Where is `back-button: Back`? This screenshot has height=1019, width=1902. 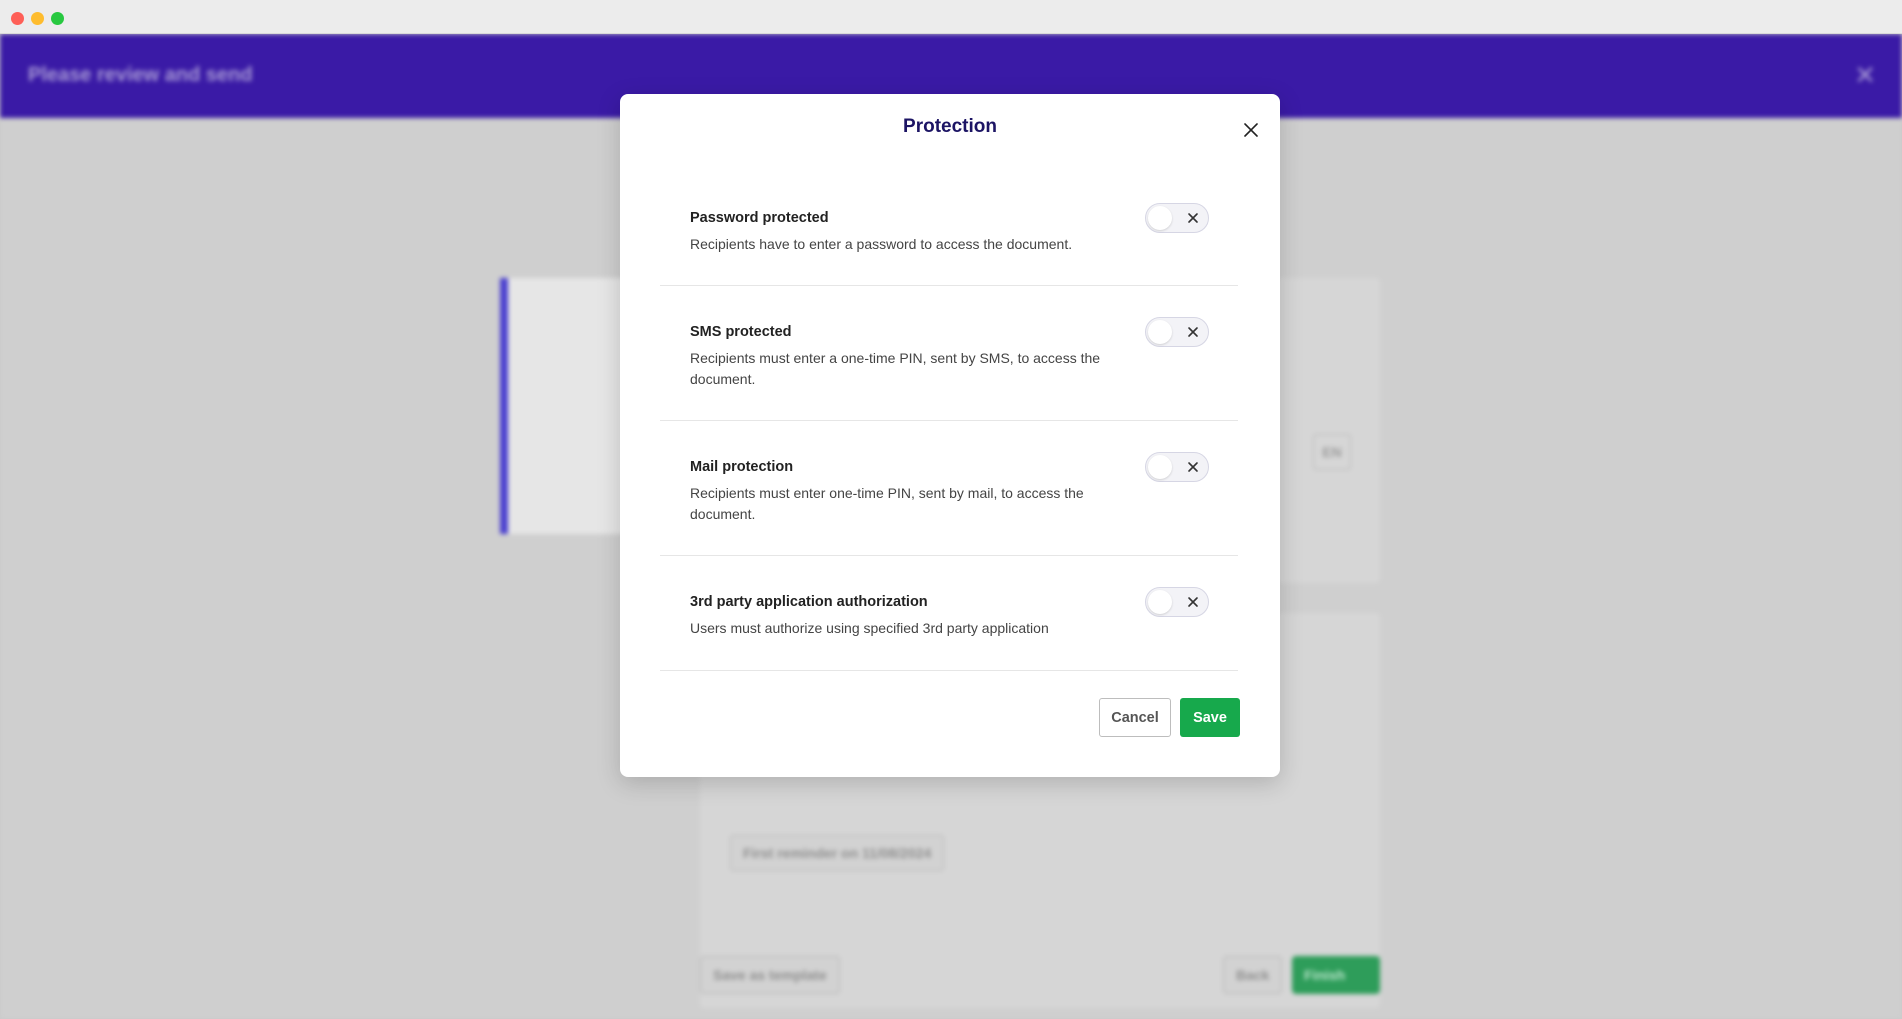
back-button: Back is located at coordinates (1253, 975).